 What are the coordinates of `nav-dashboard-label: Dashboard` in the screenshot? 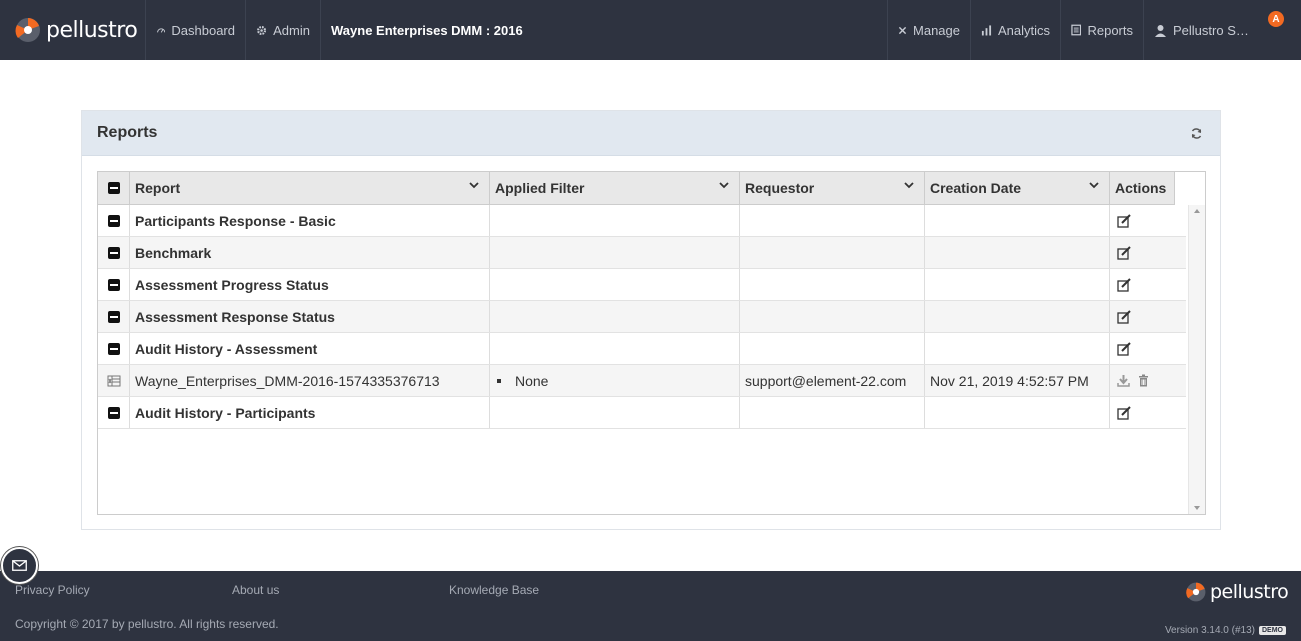 It's located at (203, 30).